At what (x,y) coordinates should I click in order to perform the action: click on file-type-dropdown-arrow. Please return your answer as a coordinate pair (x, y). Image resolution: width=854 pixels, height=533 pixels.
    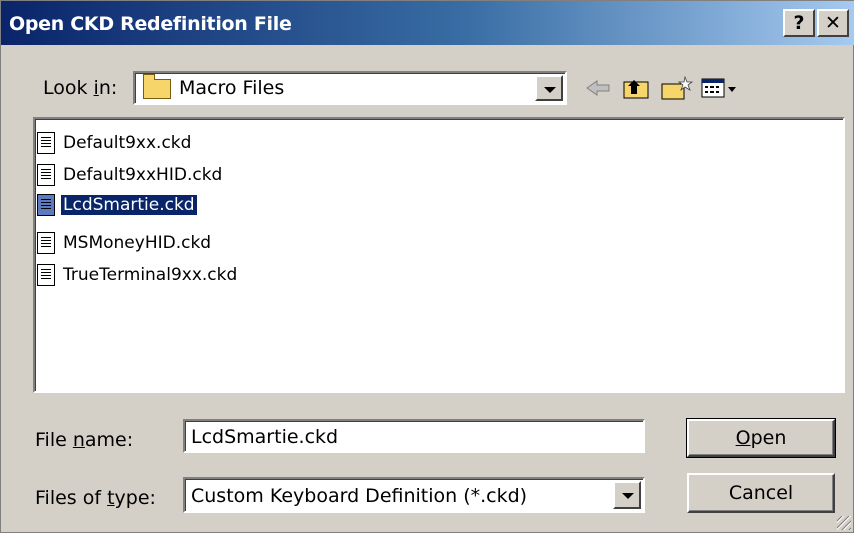
    Looking at the image, I should click on (627, 495).